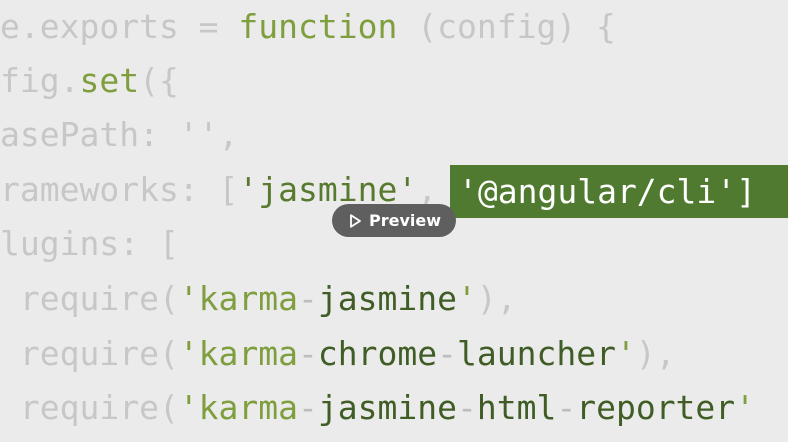 Image resolution: width=788 pixels, height=442 pixels. I want to click on code-token: function, so click(318, 26).